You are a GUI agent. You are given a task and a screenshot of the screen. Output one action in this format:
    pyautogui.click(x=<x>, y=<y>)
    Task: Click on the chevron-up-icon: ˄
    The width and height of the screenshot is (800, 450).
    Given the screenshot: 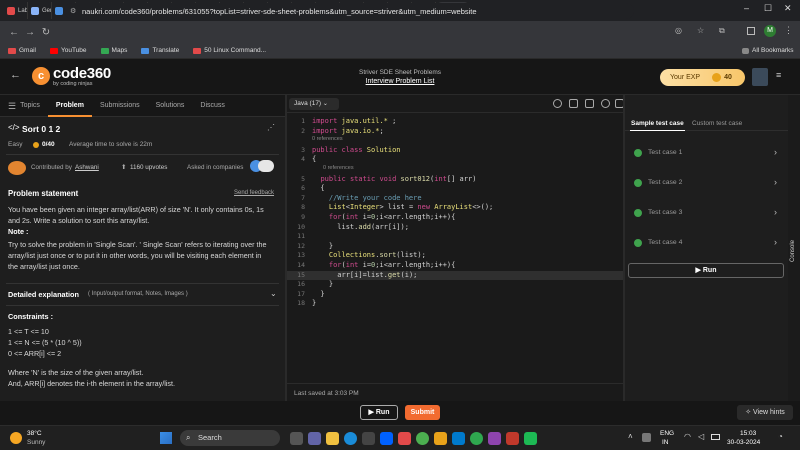 What is the action you would take?
    pyautogui.click(x=630, y=436)
    